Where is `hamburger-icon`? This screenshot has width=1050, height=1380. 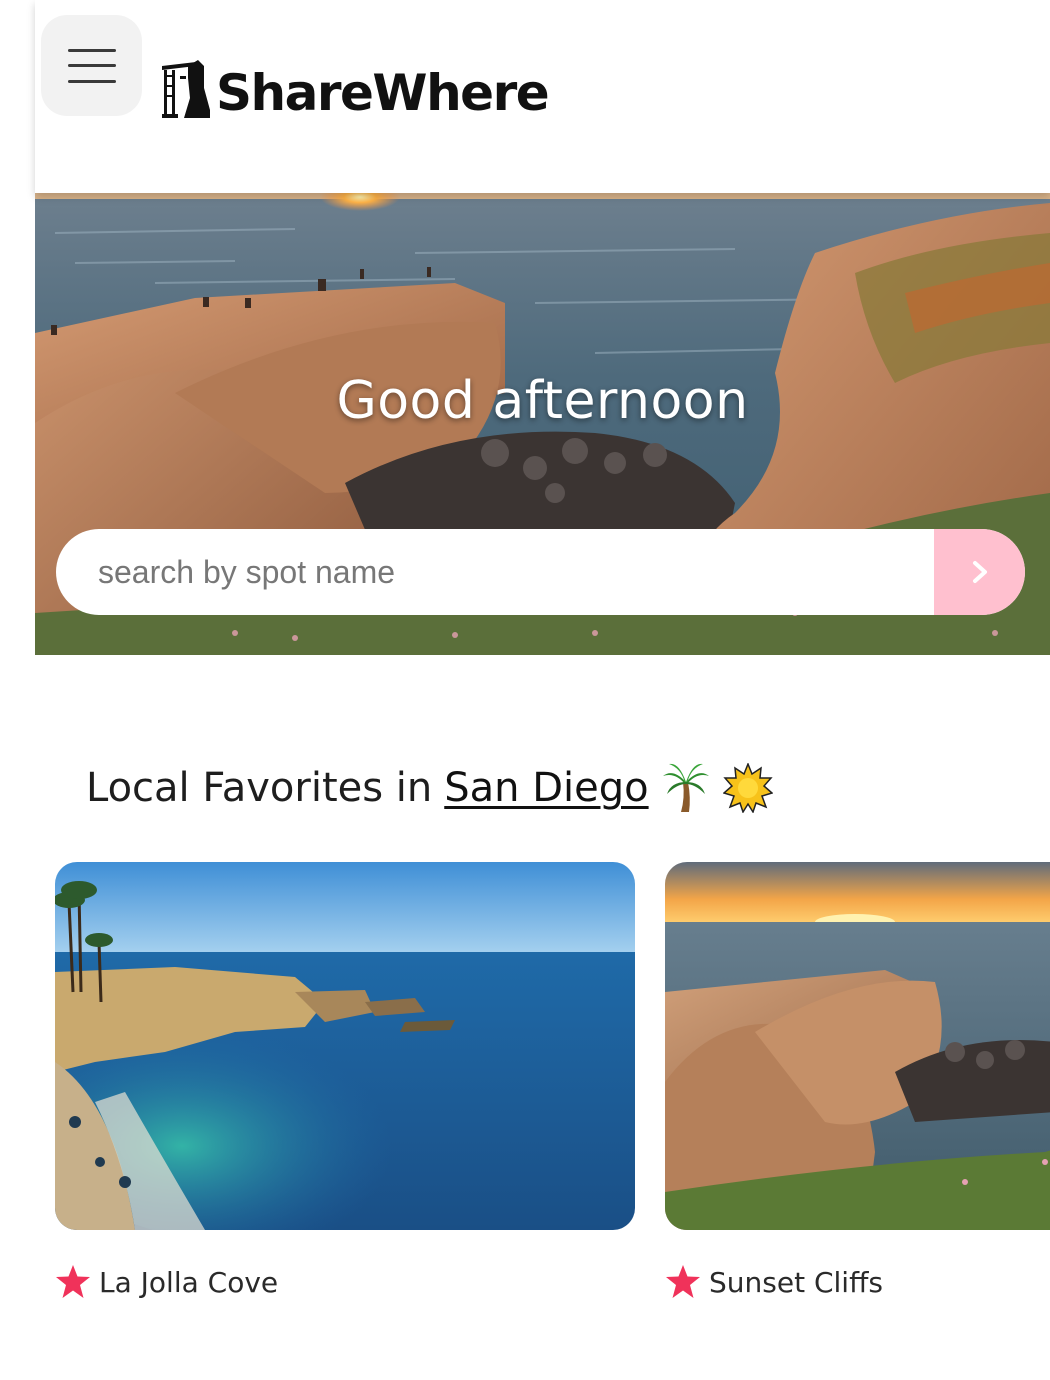 hamburger-icon is located at coordinates (91, 65).